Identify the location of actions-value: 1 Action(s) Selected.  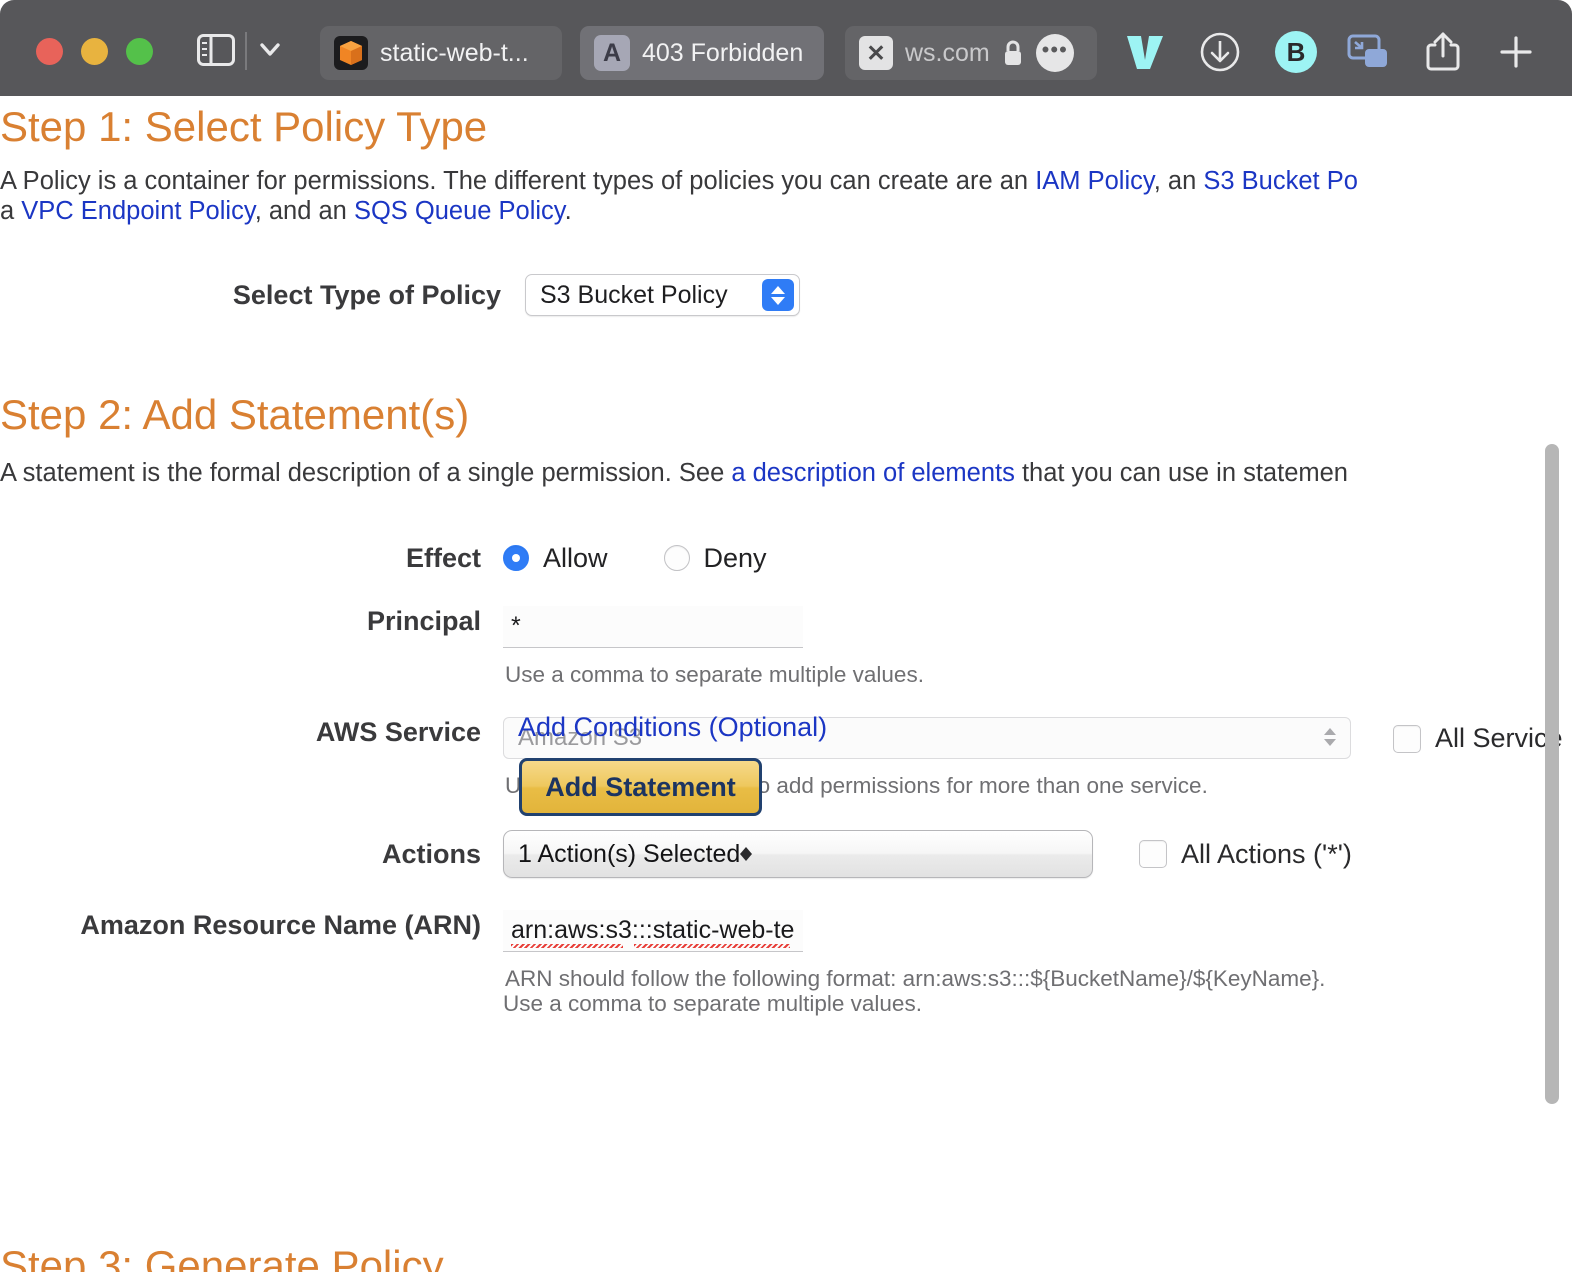
(629, 853).